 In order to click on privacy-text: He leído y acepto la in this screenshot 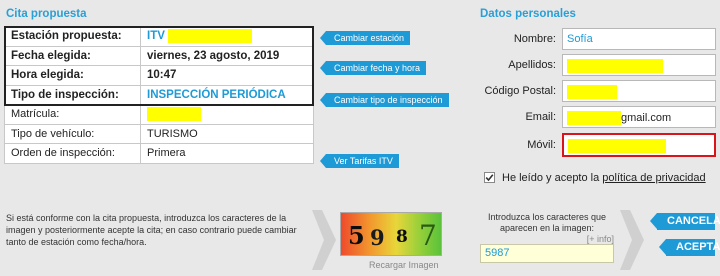, I will do `click(551, 178)`.